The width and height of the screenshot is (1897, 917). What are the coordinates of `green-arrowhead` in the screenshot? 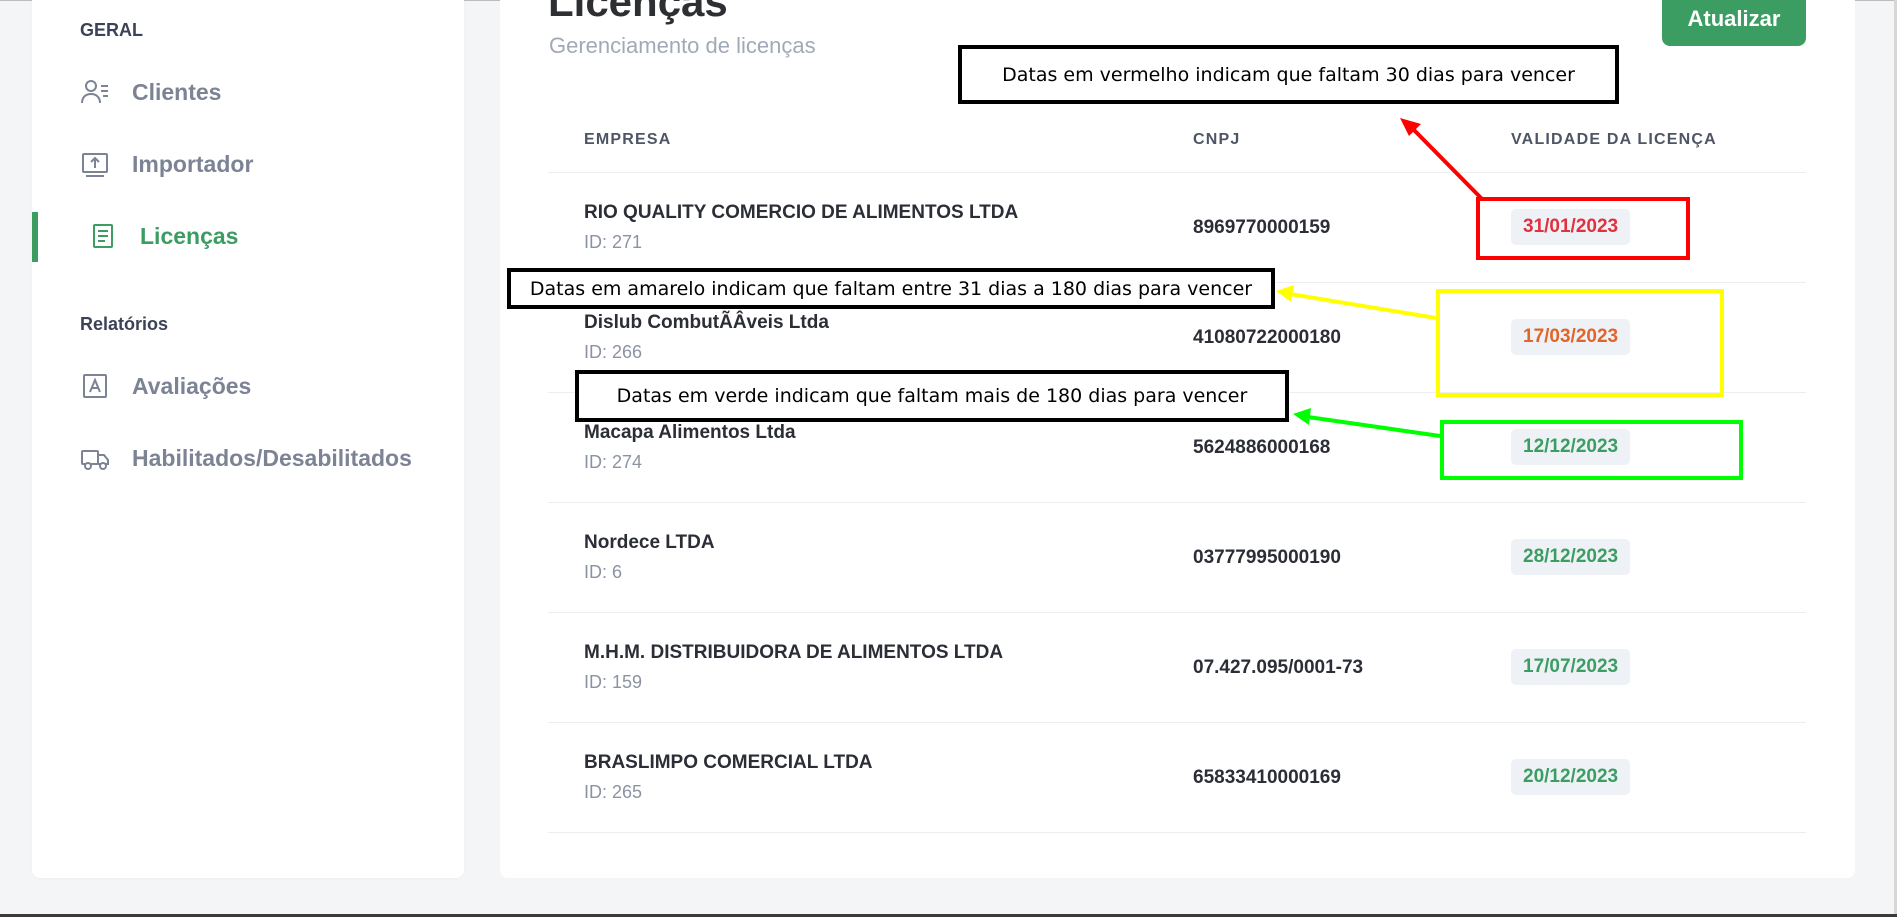 It's located at (1302, 416).